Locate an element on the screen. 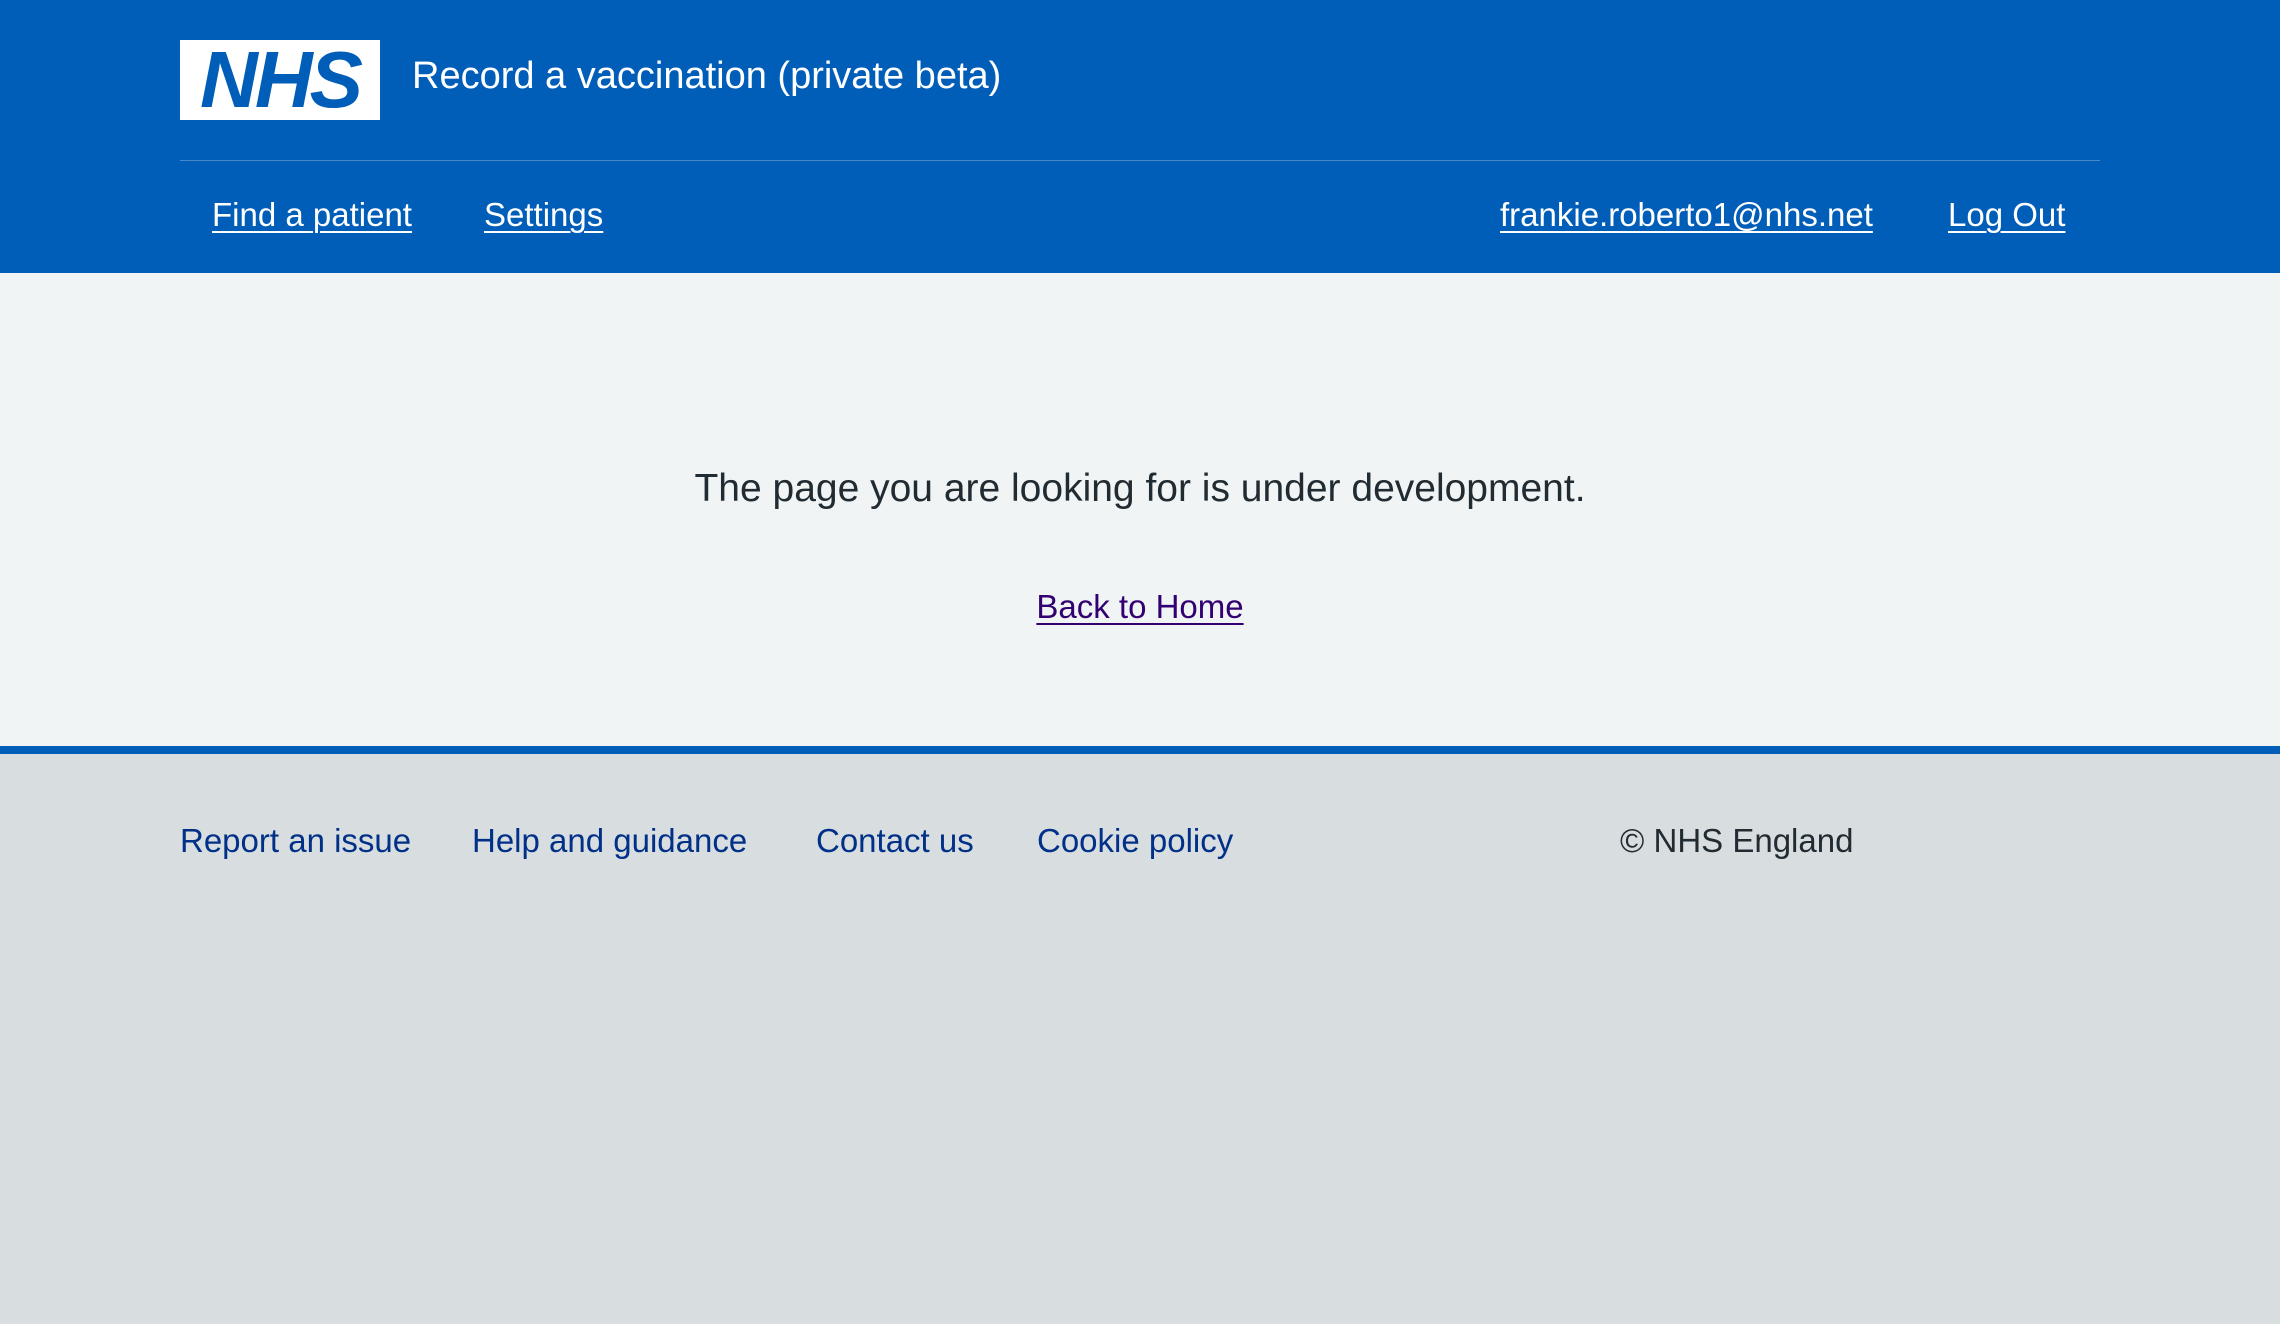  nhs-logo-mark: NHS is located at coordinates (283, 80).